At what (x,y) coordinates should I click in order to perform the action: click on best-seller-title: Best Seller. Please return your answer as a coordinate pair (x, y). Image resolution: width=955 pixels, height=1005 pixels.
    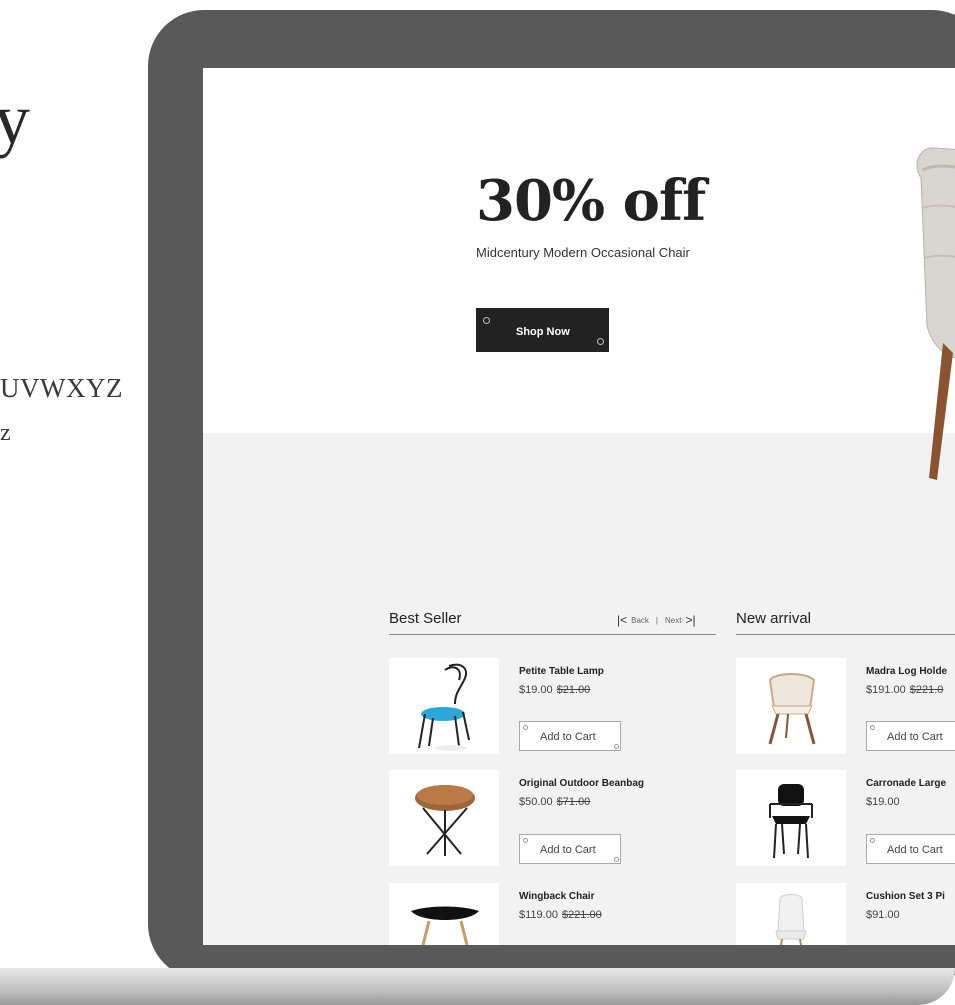
    Looking at the image, I should click on (425, 618).